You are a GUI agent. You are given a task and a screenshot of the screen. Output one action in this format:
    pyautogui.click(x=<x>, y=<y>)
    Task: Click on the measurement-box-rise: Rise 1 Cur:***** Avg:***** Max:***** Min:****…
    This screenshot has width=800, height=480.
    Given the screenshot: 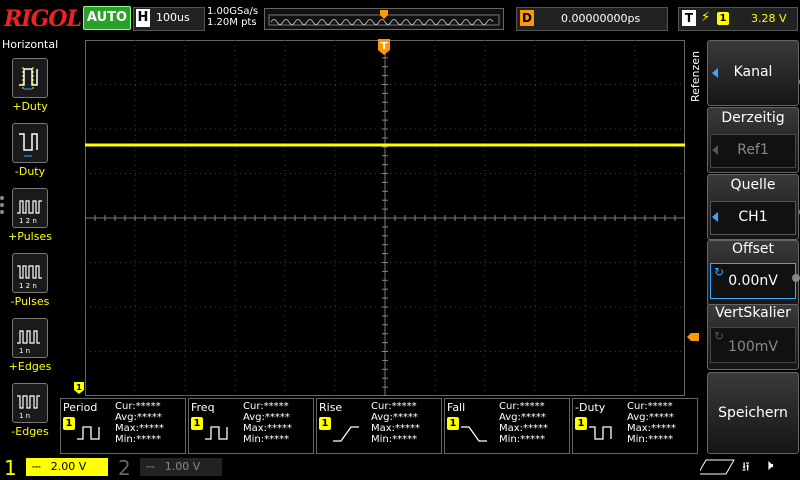 What is the action you would take?
    pyautogui.click(x=379, y=426)
    